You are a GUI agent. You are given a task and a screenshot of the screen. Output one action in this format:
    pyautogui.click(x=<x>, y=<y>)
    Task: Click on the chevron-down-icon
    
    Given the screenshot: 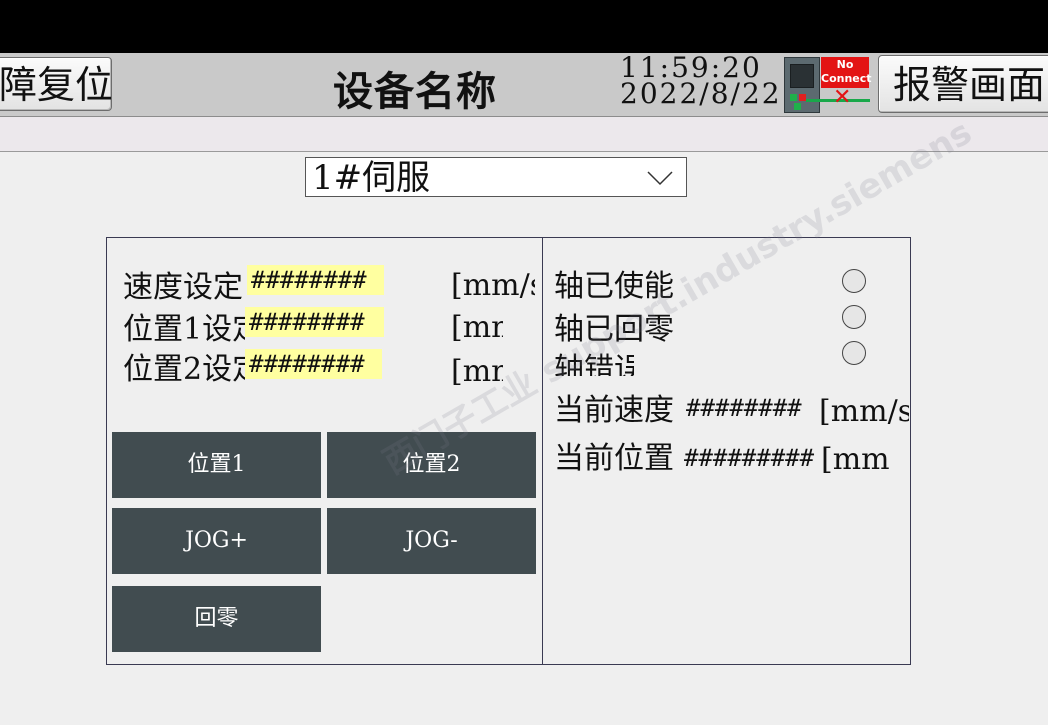 What is the action you would take?
    pyautogui.click(x=660, y=178)
    